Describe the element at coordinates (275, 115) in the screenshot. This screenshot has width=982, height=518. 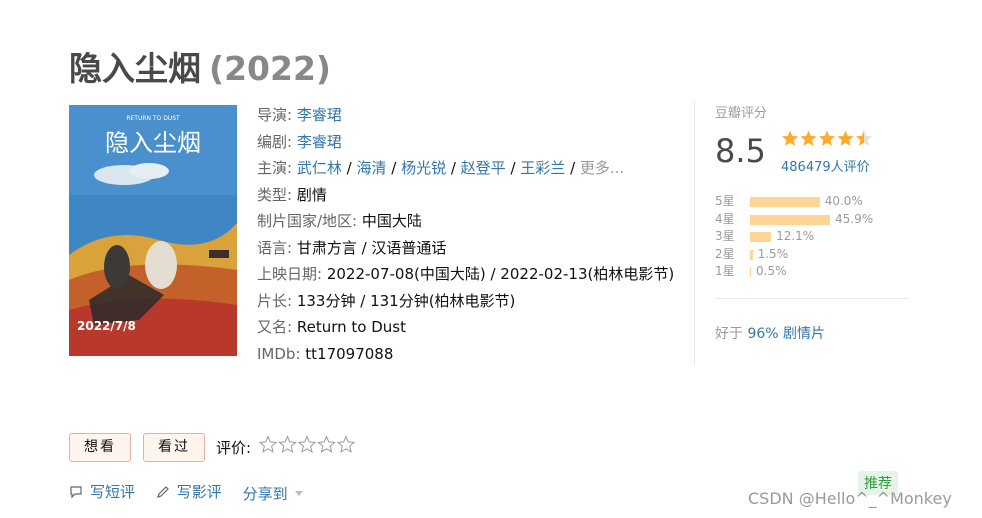
I see `director-label: 导演:` at that location.